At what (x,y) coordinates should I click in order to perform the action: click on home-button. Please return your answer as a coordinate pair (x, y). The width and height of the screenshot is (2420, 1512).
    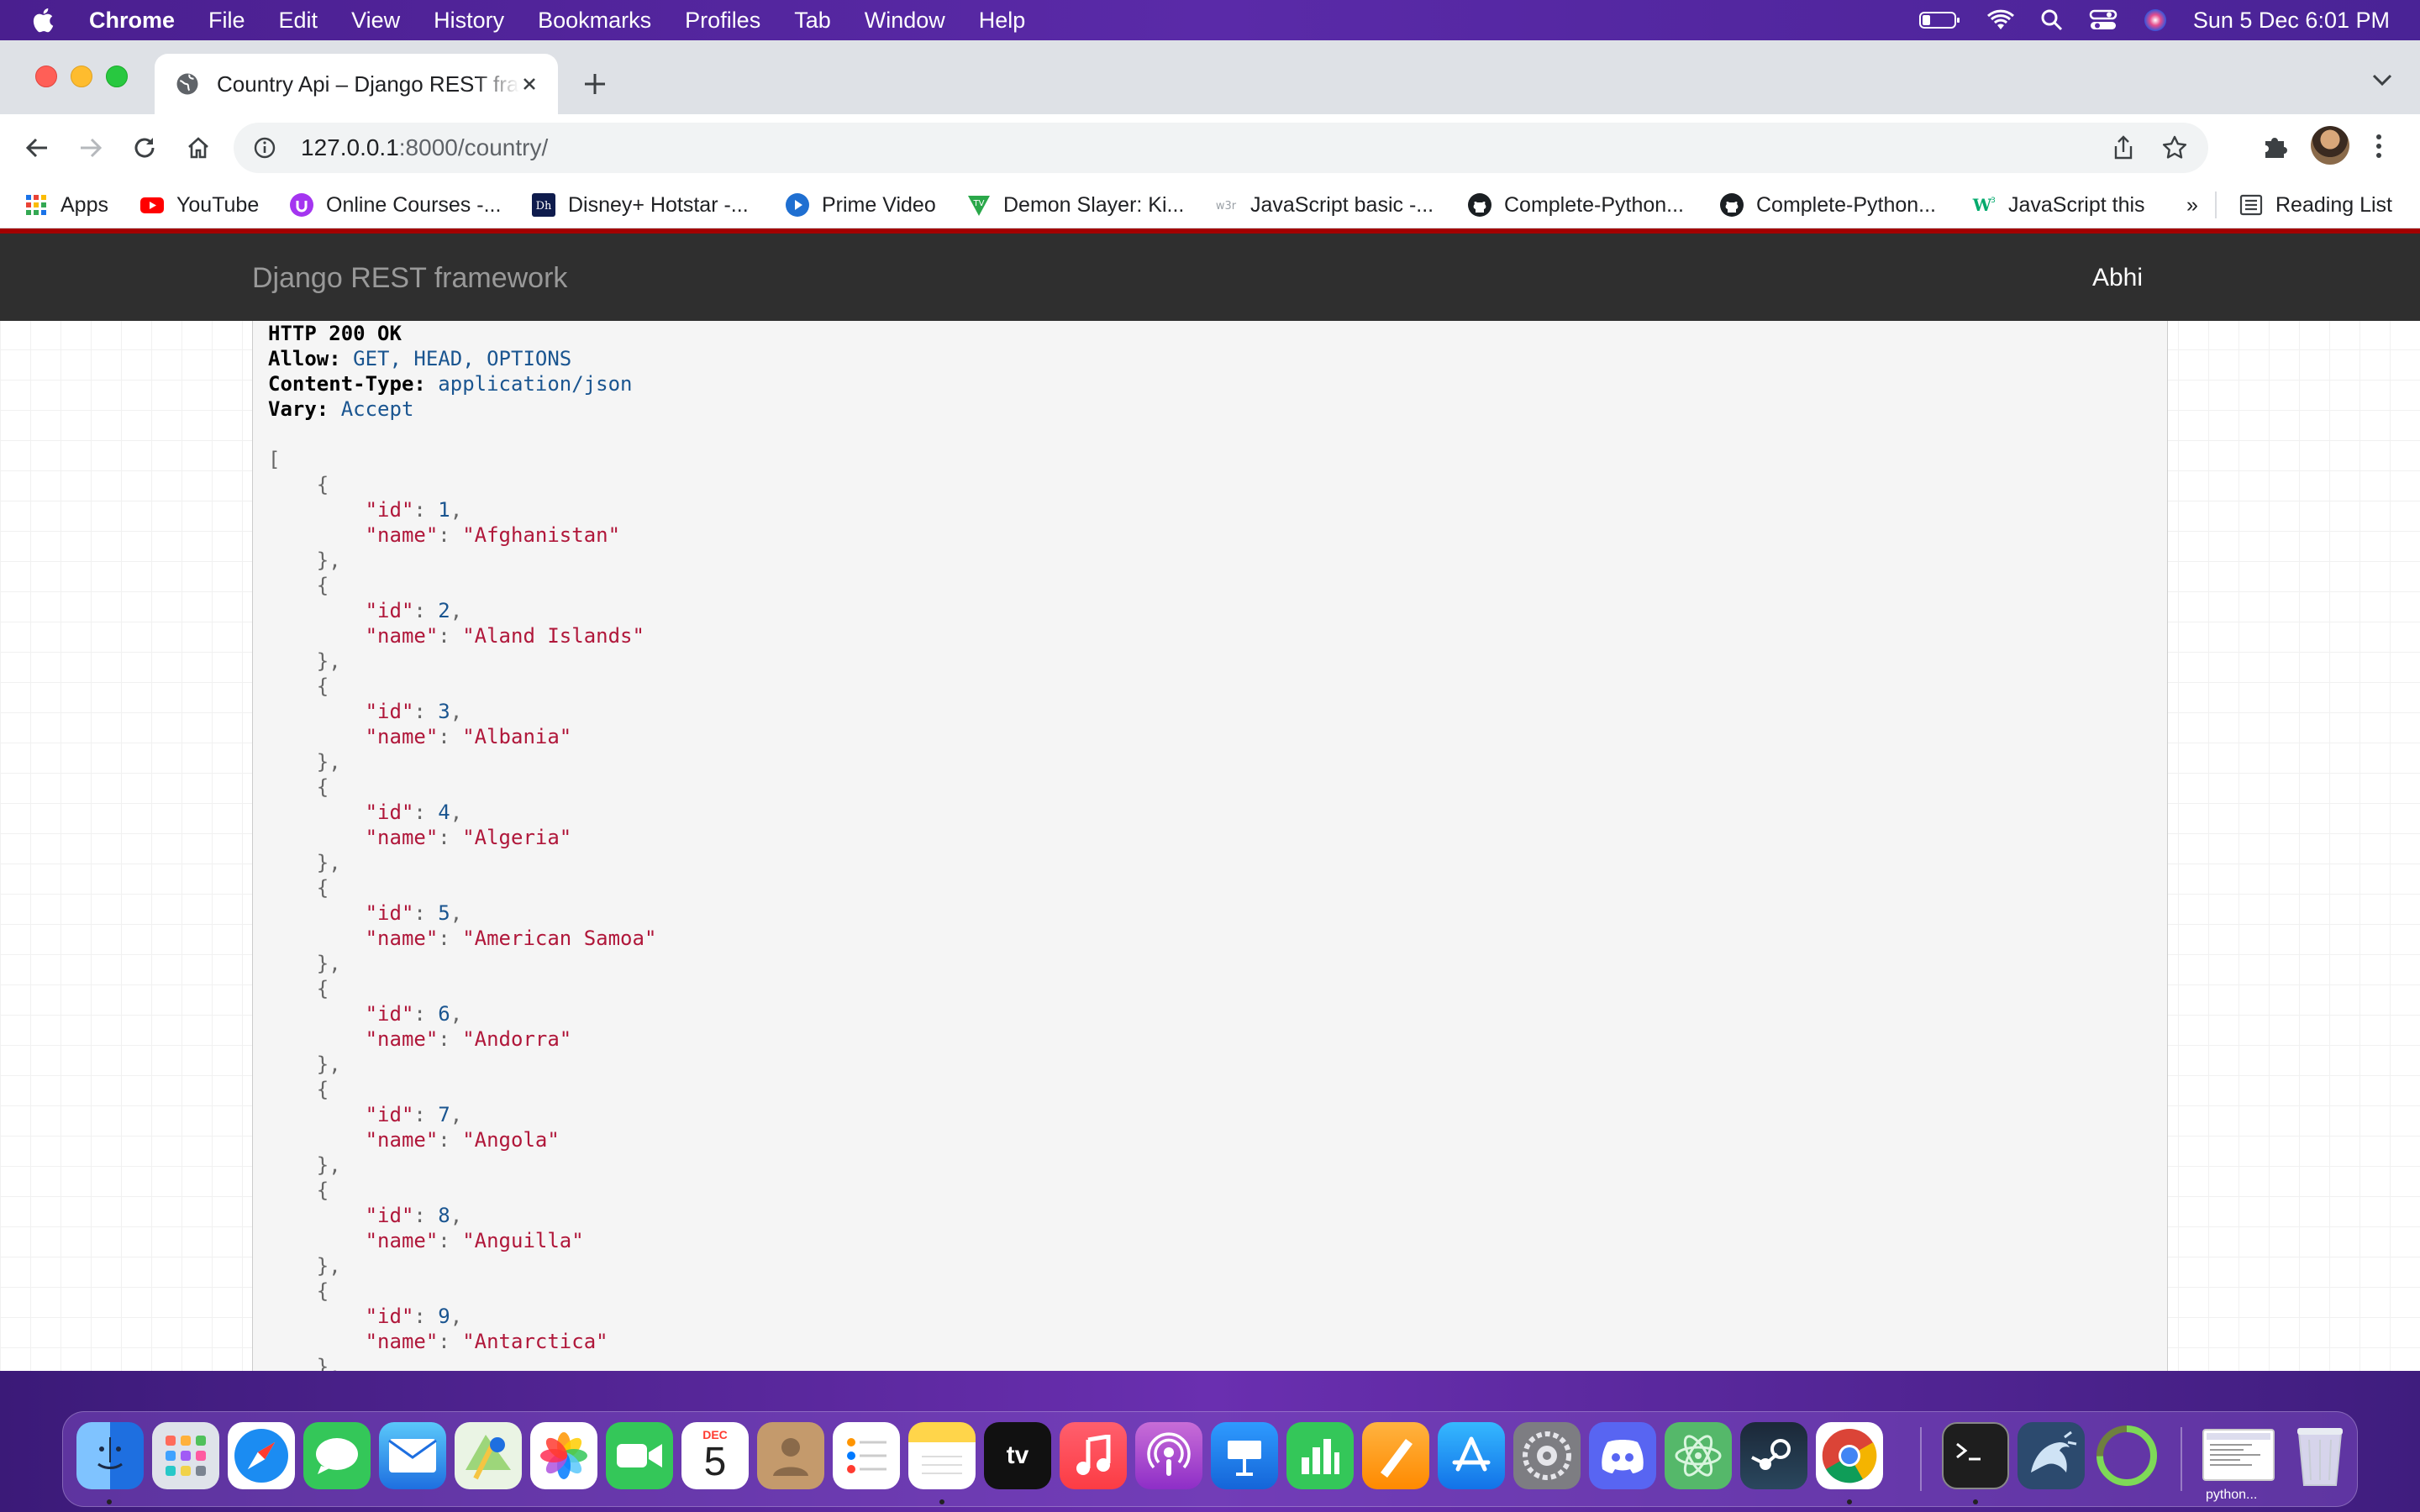
    Looking at the image, I should click on (199, 148).